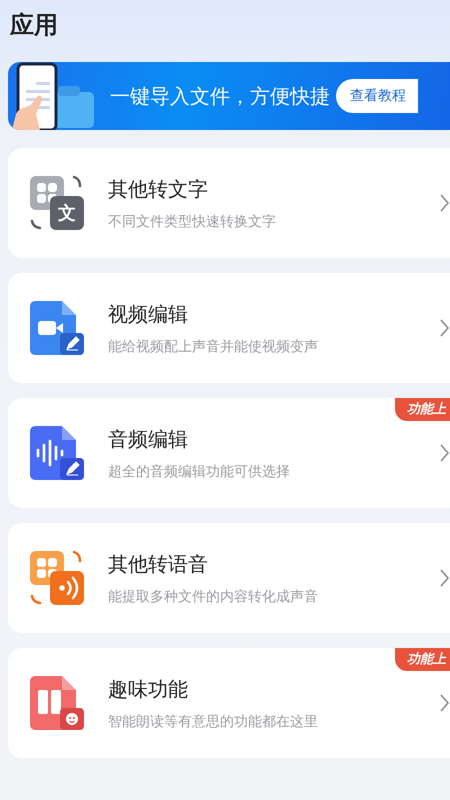 The width and height of the screenshot is (450, 800). What do you see at coordinates (148, 314) in the screenshot?
I see `feature-title: 视频编辑` at bounding box center [148, 314].